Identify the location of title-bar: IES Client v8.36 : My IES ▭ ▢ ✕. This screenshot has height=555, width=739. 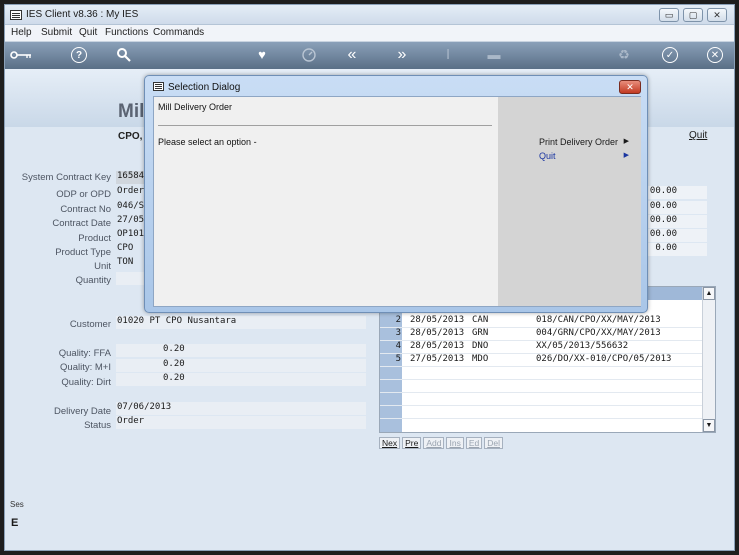
(369, 15).